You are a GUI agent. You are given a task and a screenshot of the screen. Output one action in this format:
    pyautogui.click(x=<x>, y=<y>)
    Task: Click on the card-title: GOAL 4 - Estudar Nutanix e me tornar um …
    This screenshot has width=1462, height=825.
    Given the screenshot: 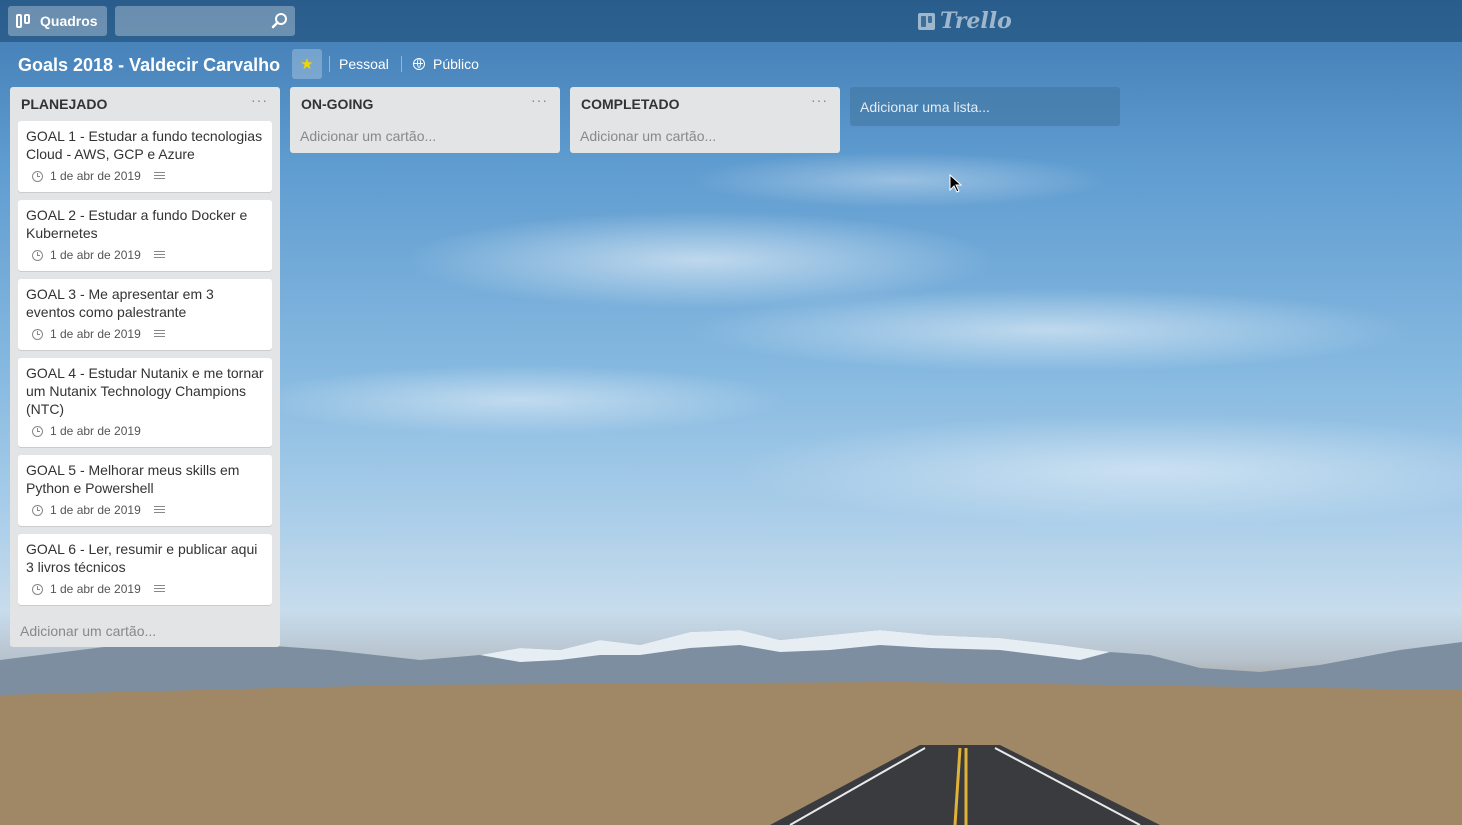 What is the action you would take?
    pyautogui.click(x=145, y=391)
    